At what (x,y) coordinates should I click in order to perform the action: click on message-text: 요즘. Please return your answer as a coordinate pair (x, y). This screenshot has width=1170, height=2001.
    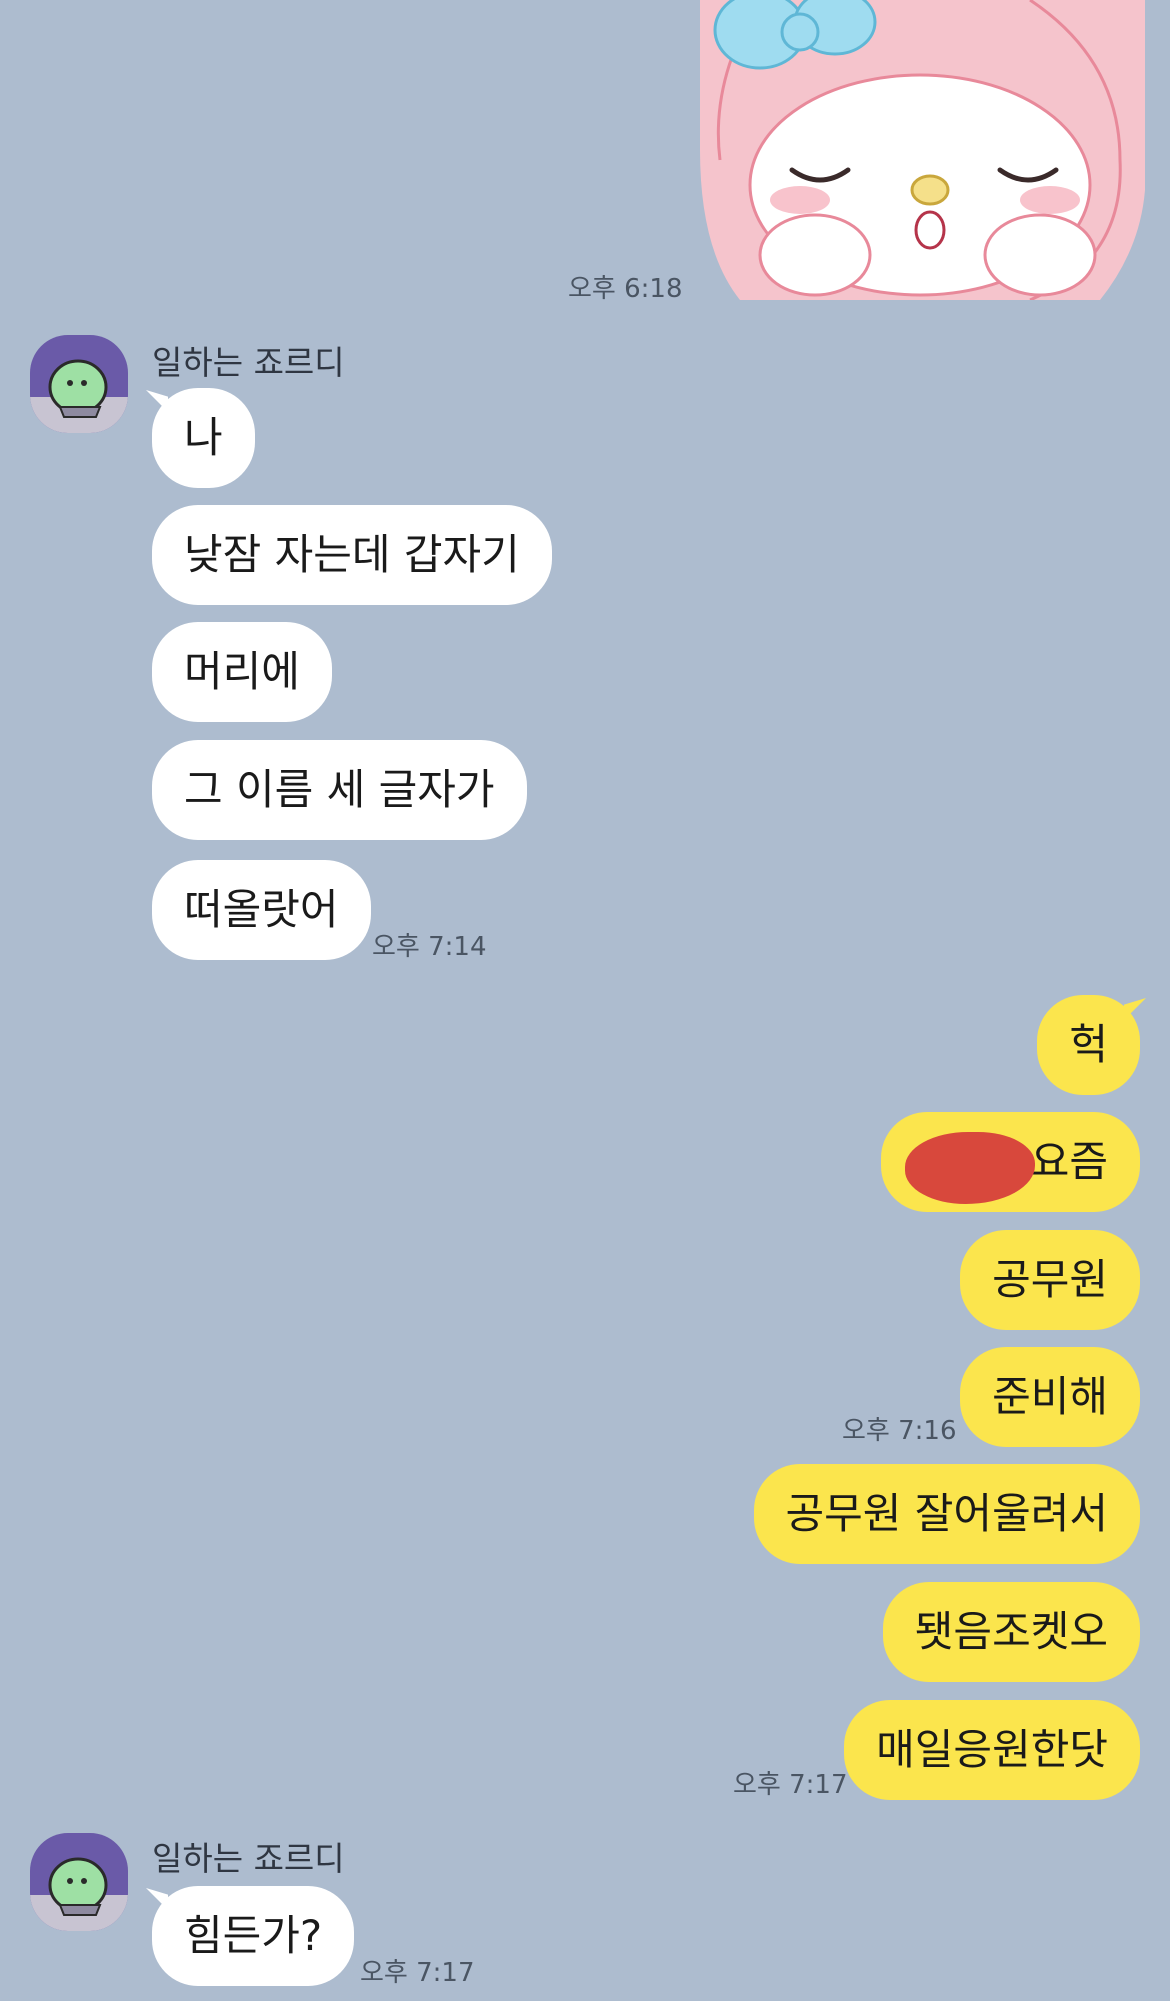
    Looking at the image, I should click on (1069, 1161).